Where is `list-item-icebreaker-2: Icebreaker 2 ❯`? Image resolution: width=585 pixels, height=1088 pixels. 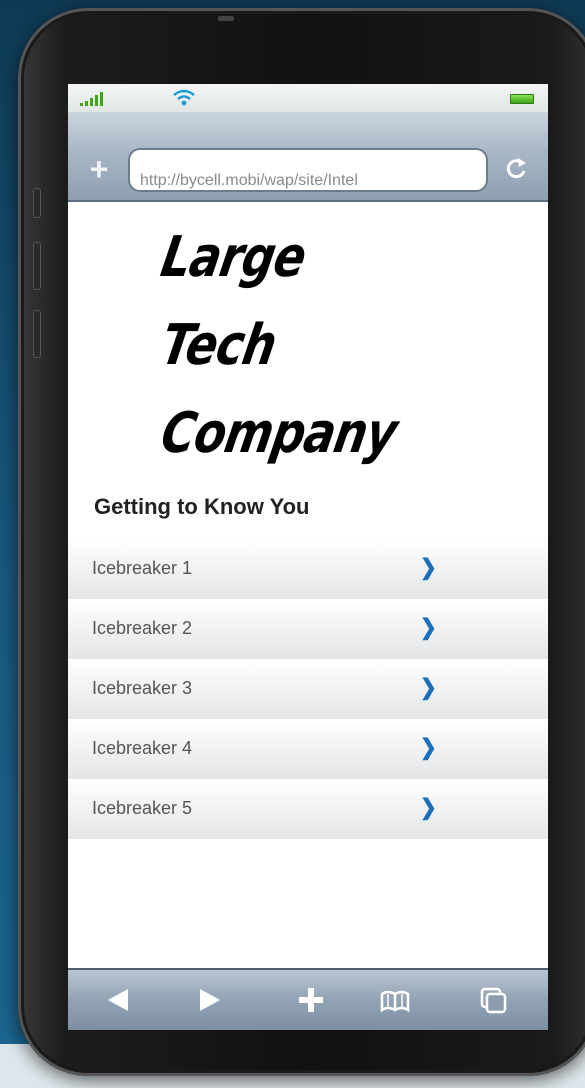 list-item-icebreaker-2: Icebreaker 2 ❯ is located at coordinates (308, 629).